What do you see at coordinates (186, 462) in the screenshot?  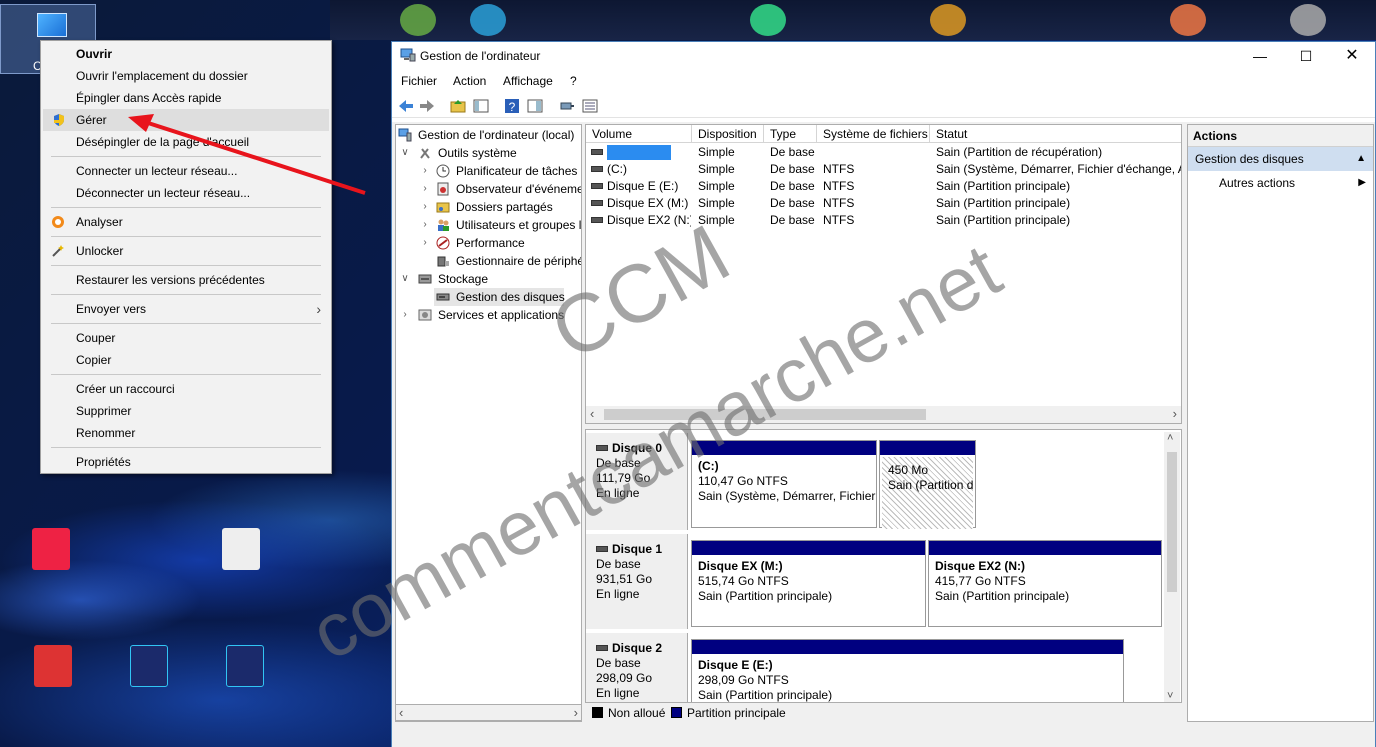 I see `menu-item-properties: Propriétés` at bounding box center [186, 462].